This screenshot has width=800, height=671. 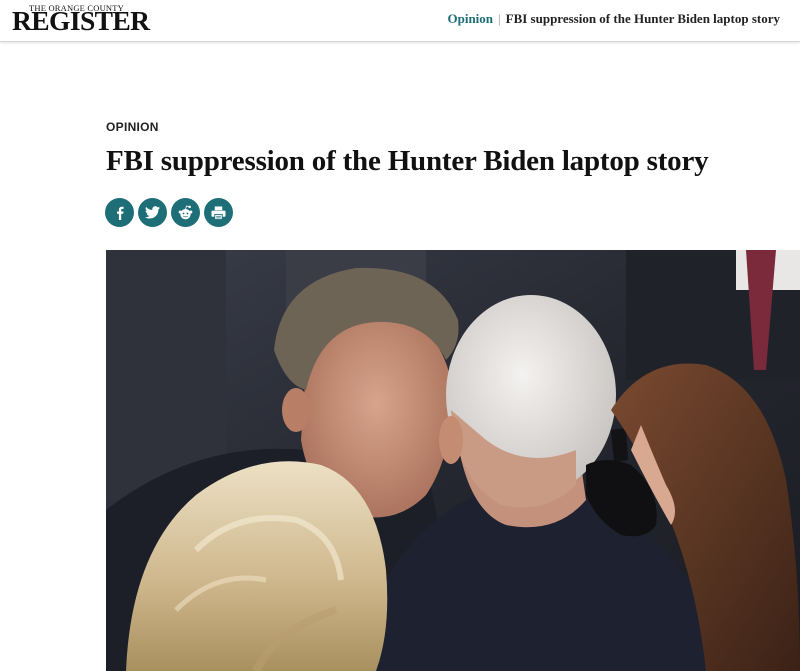 I want to click on twitter-icon, so click(x=152, y=212).